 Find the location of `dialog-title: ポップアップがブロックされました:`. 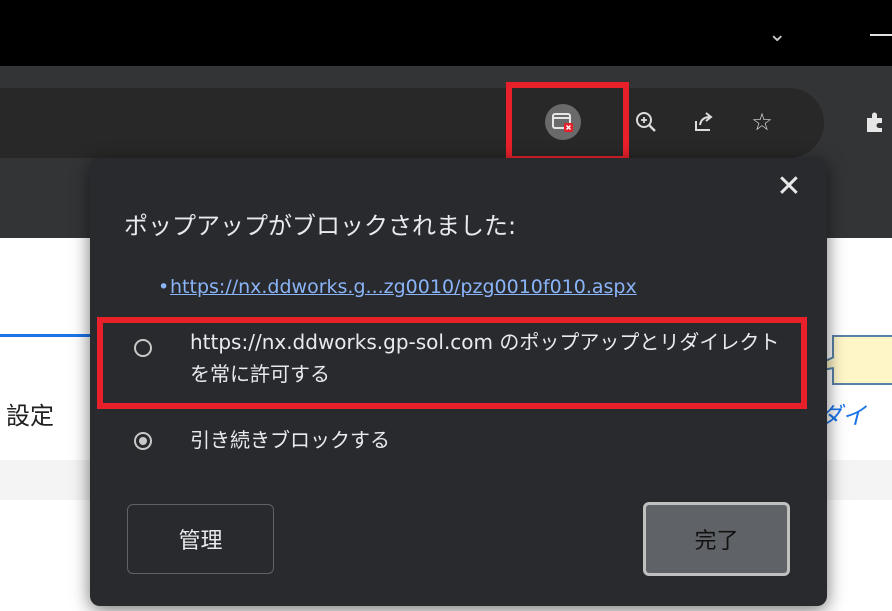

dialog-title: ポップアップがブロックされました: is located at coordinates (320, 226).